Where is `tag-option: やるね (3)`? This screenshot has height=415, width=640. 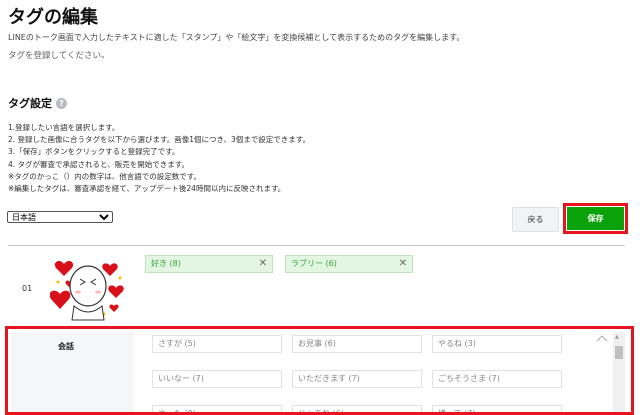 tag-option: やるね (3) is located at coordinates (497, 344).